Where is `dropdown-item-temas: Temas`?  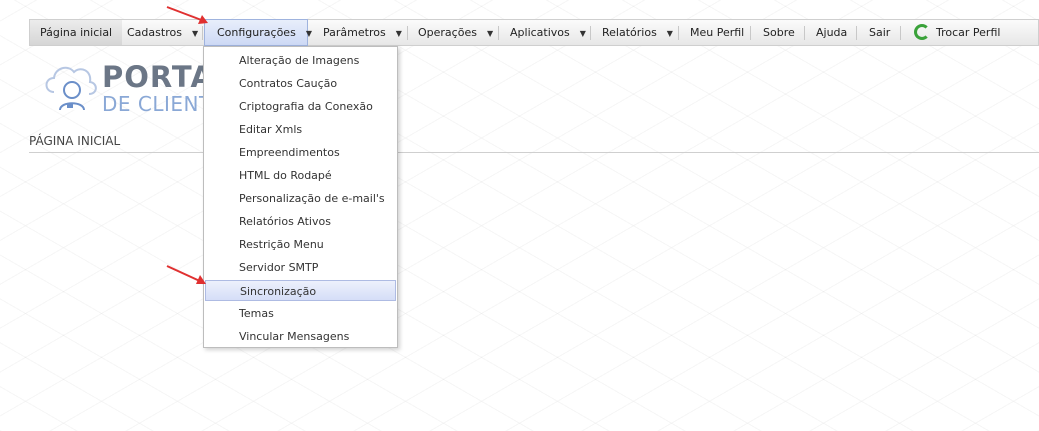
dropdown-item-temas: Temas is located at coordinates (300, 313).